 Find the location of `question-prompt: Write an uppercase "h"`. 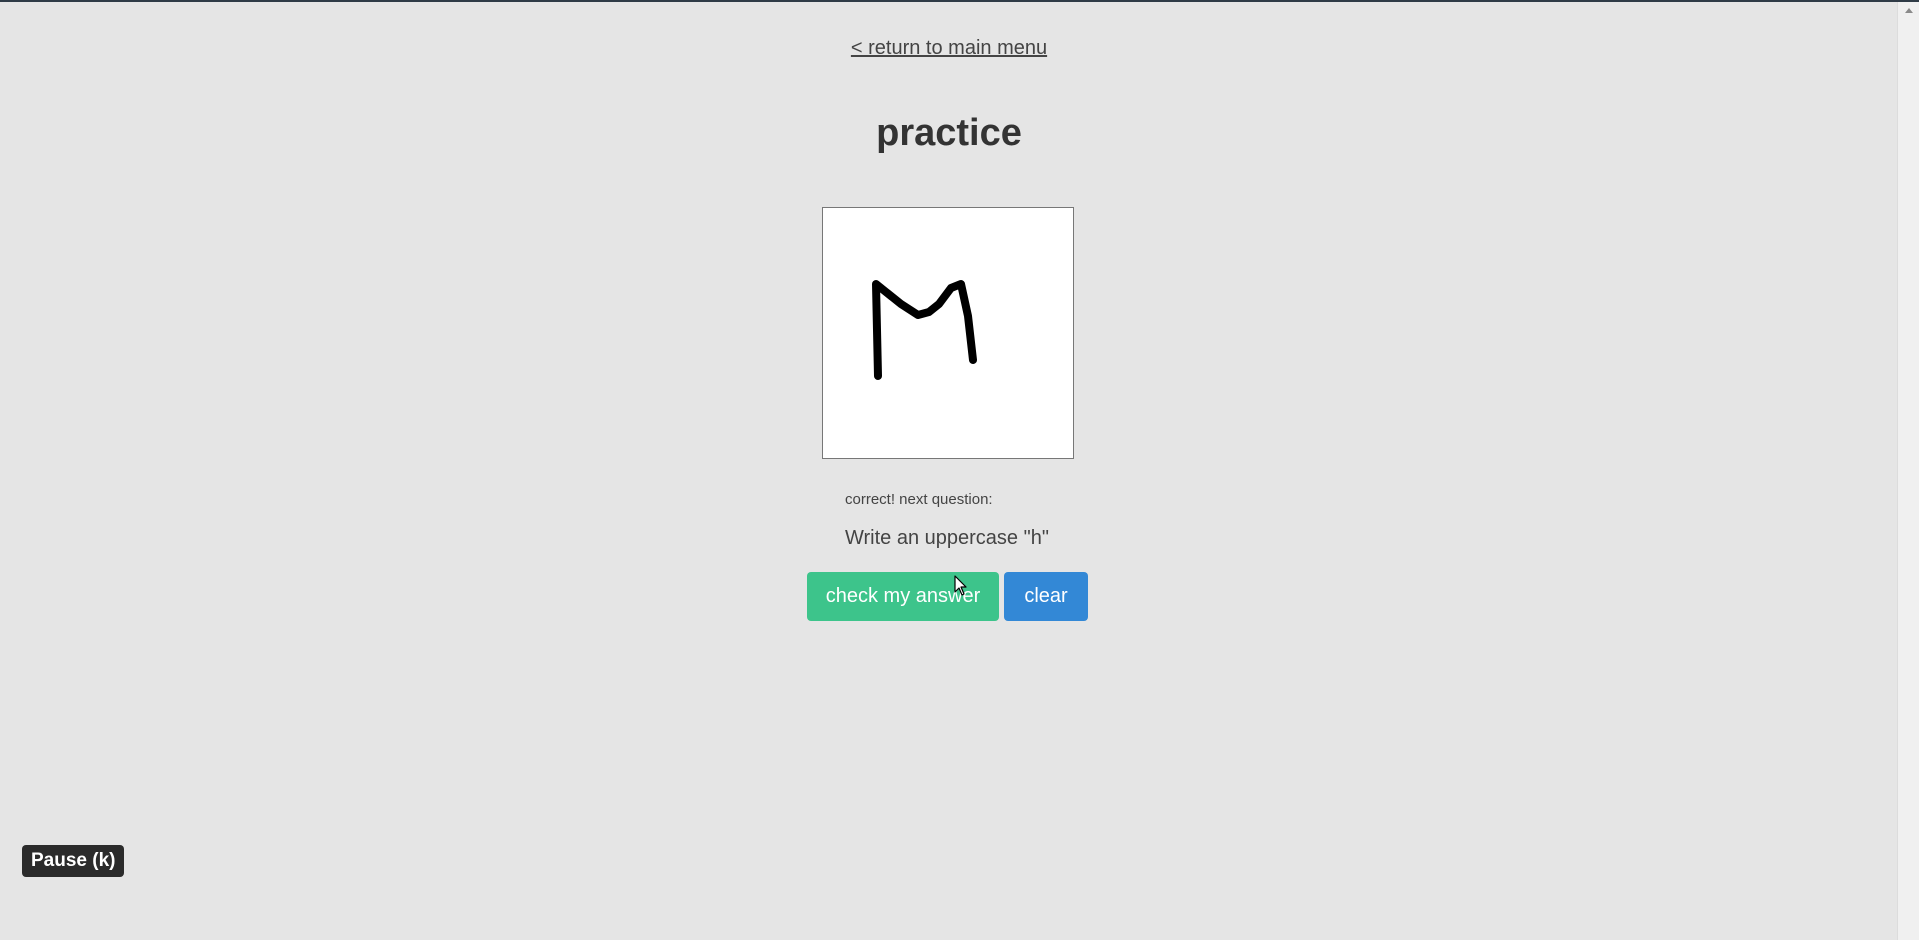

question-prompt: Write an uppercase "h" is located at coordinates (947, 538).